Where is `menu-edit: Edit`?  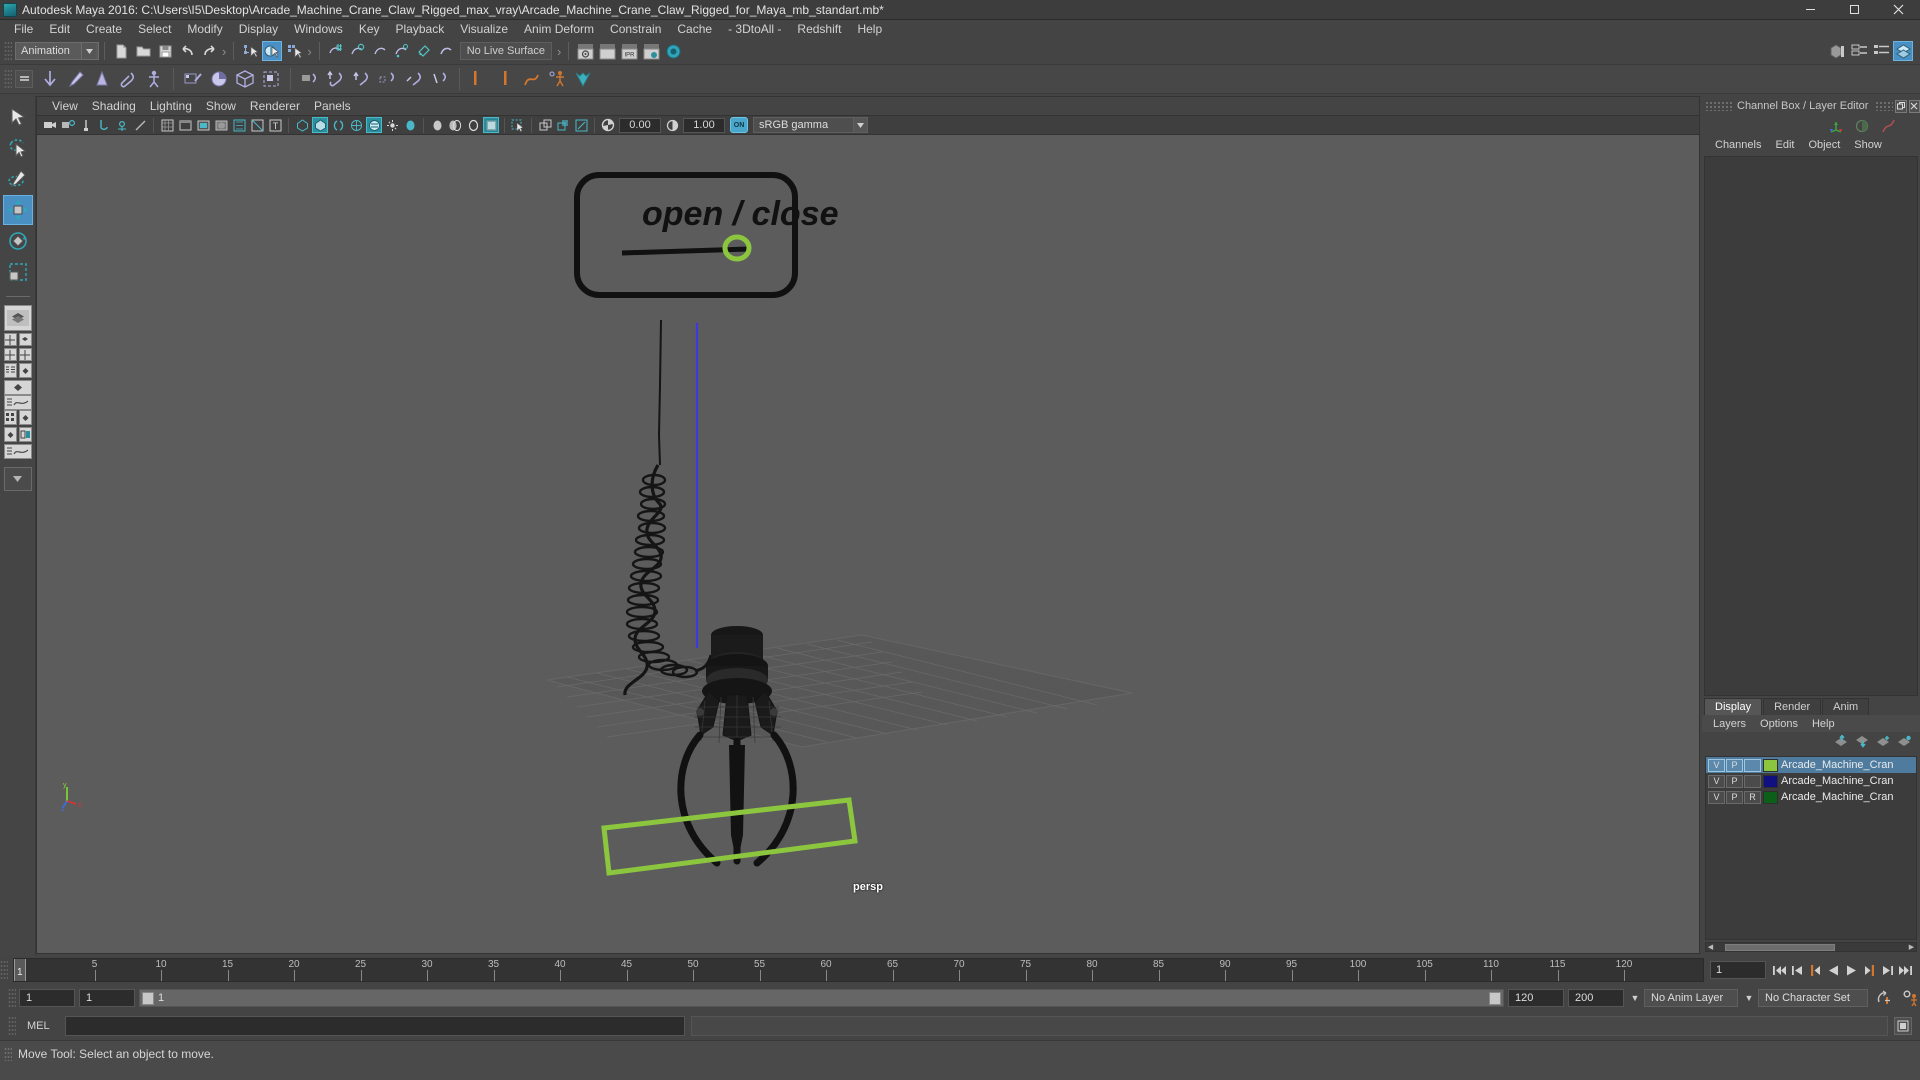 menu-edit: Edit is located at coordinates (59, 29).